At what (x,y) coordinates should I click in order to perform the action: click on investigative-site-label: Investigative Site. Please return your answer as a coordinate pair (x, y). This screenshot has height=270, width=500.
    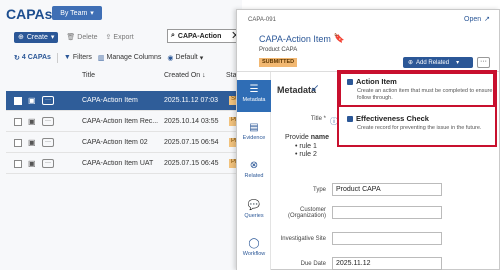
    Looking at the image, I should click on (303, 239).